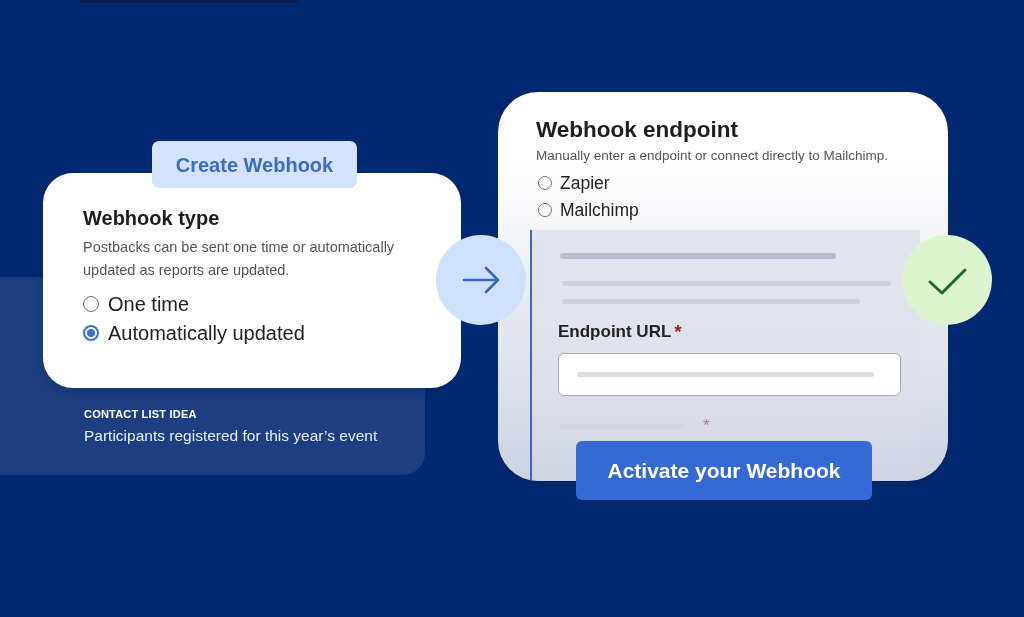 The image size is (1024, 617). I want to click on option-label: Automatically updated, so click(206, 333).